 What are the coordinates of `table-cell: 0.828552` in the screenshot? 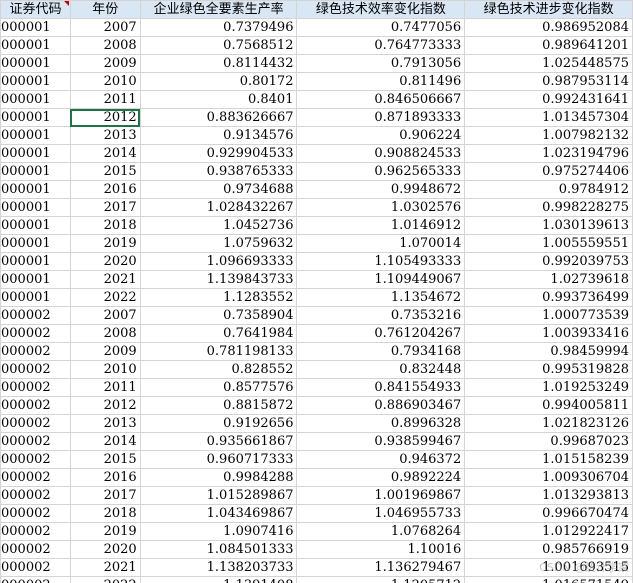 It's located at (218, 369).